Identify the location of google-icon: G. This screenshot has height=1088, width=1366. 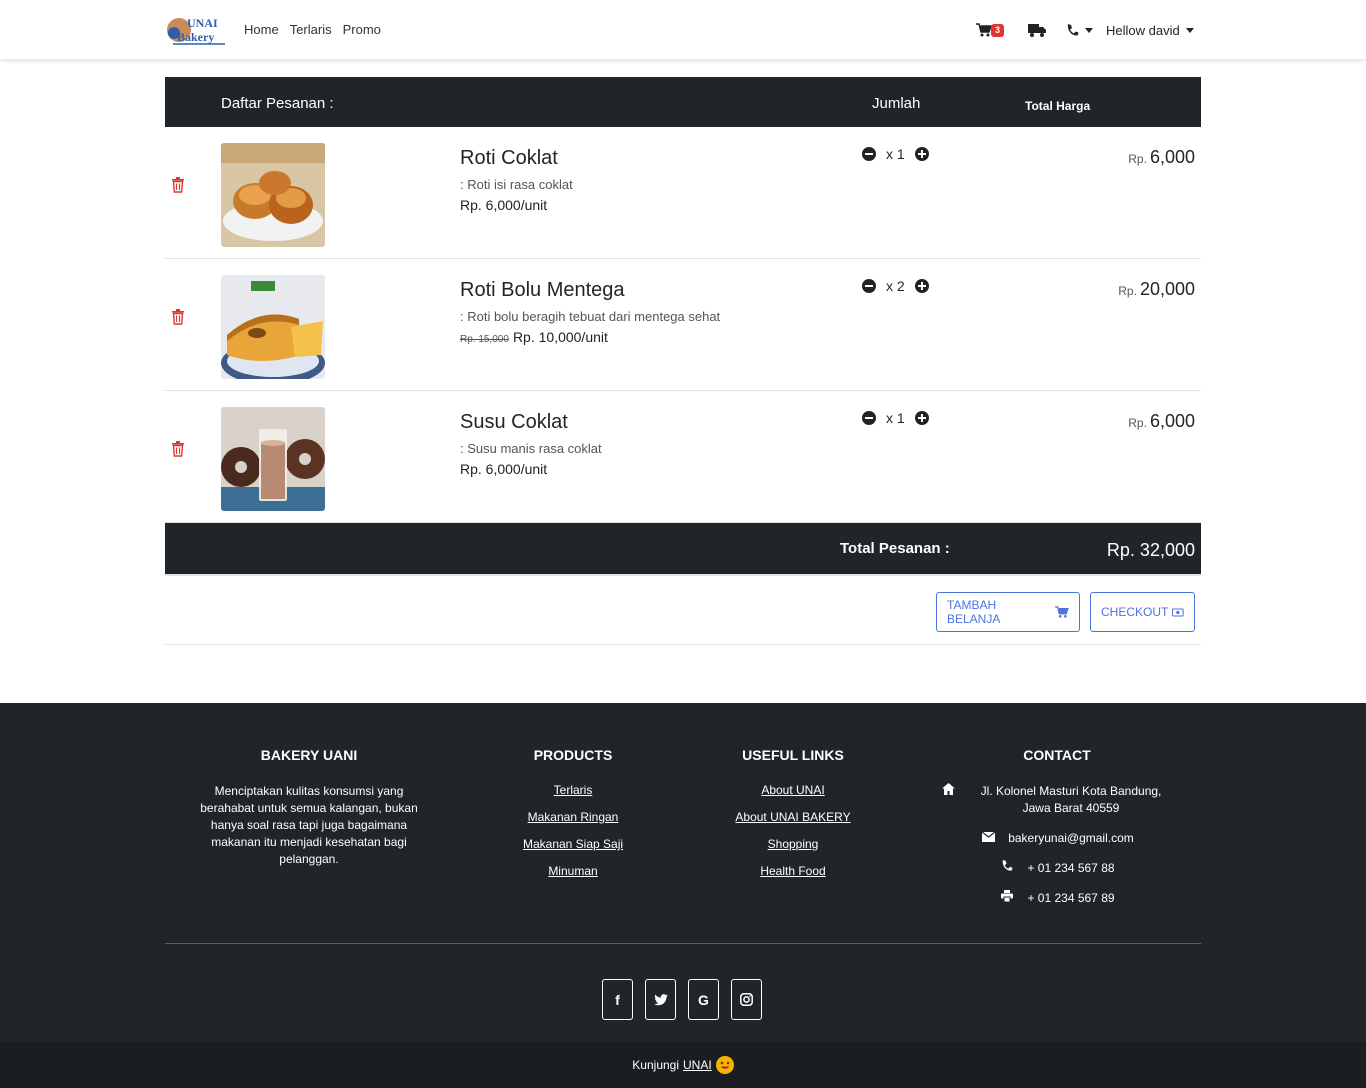
(703, 999).